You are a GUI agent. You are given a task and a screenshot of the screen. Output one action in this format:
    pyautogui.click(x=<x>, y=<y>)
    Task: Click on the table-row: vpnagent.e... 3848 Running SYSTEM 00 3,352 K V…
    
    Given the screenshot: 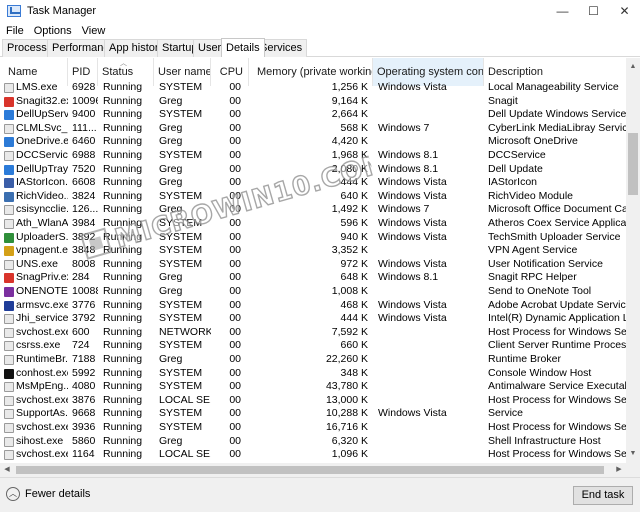 What is the action you would take?
    pyautogui.click(x=313, y=251)
    